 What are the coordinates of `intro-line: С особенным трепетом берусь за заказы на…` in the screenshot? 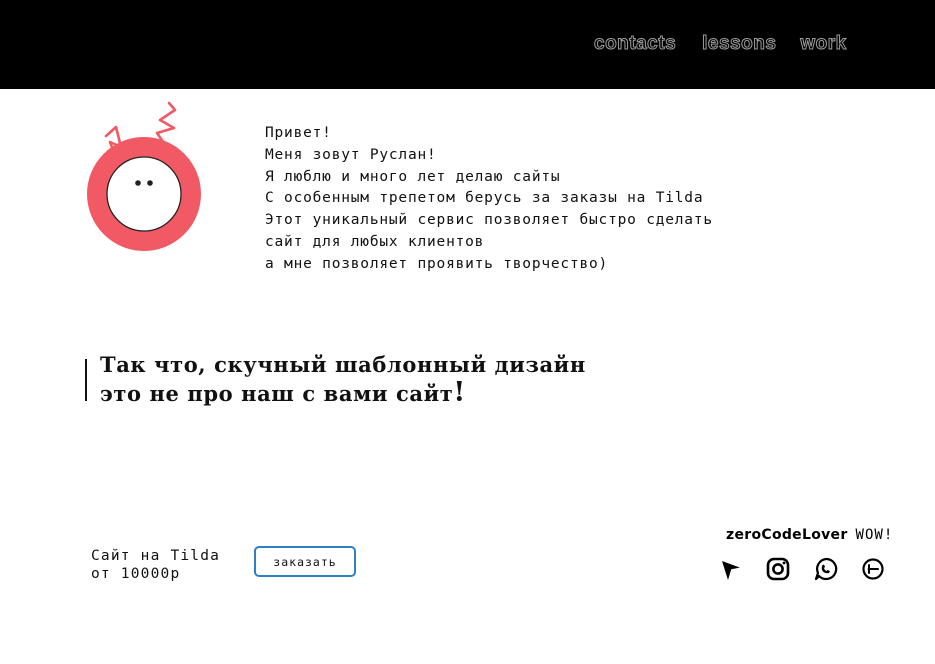 It's located at (484, 198).